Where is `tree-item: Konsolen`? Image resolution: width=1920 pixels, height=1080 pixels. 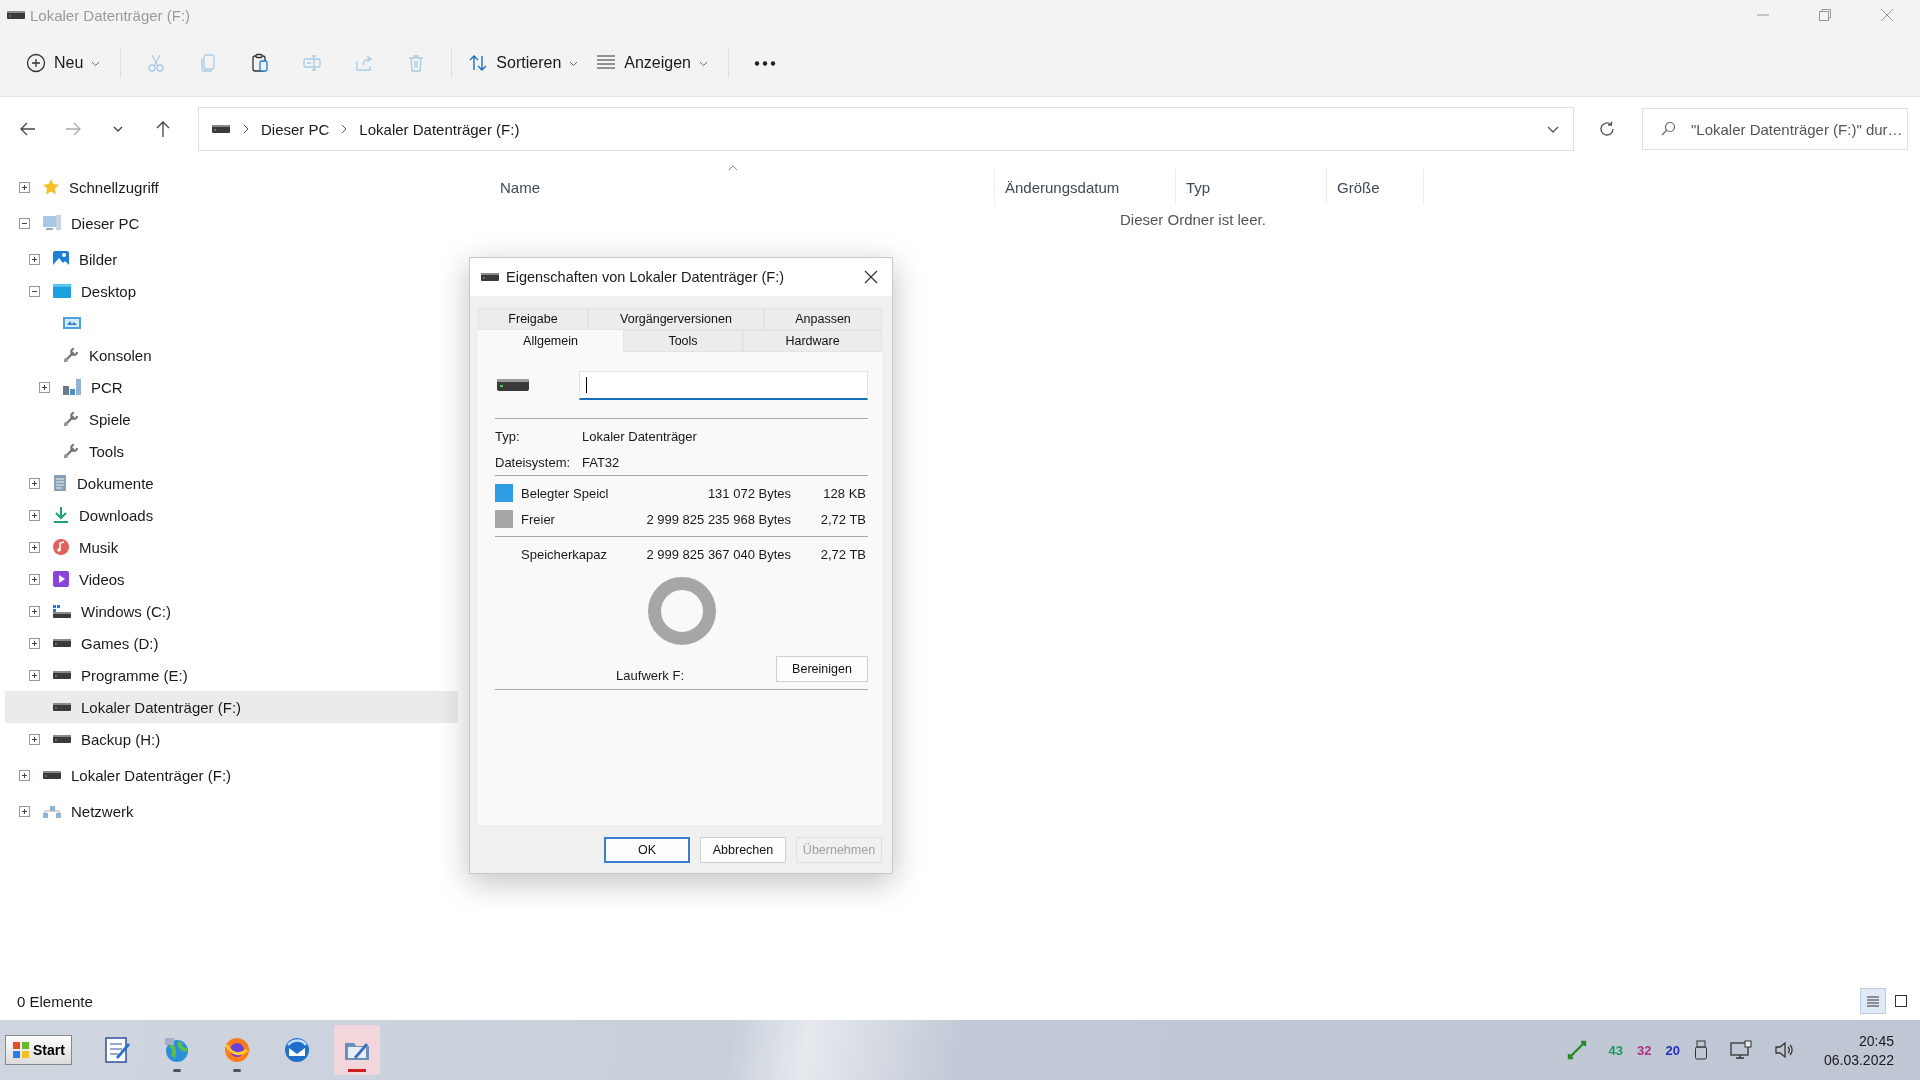
tree-item: Konsolen is located at coordinates (231, 355).